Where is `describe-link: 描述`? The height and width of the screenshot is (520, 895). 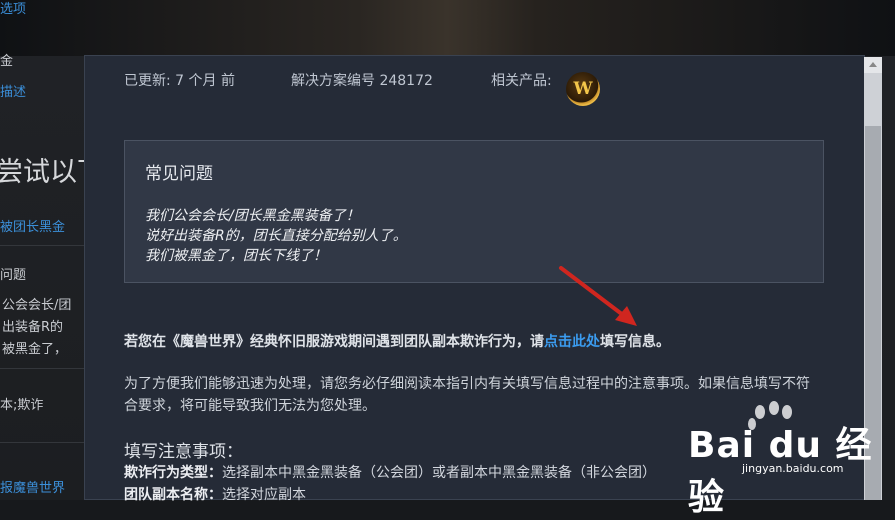 describe-link: 描述 is located at coordinates (13, 90).